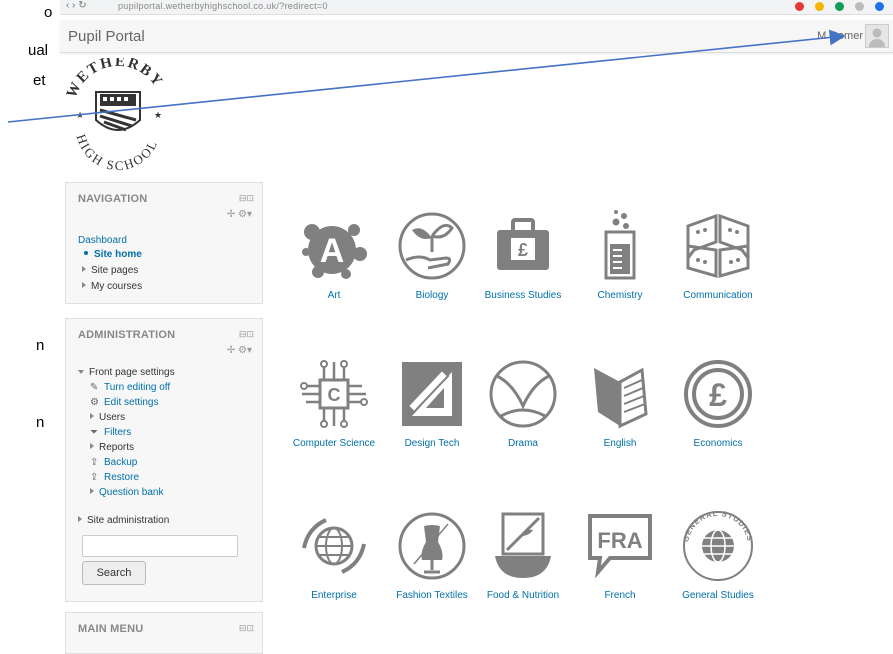  Describe the element at coordinates (113, 199) in the screenshot. I see `block-title: NAVIGATION` at that location.